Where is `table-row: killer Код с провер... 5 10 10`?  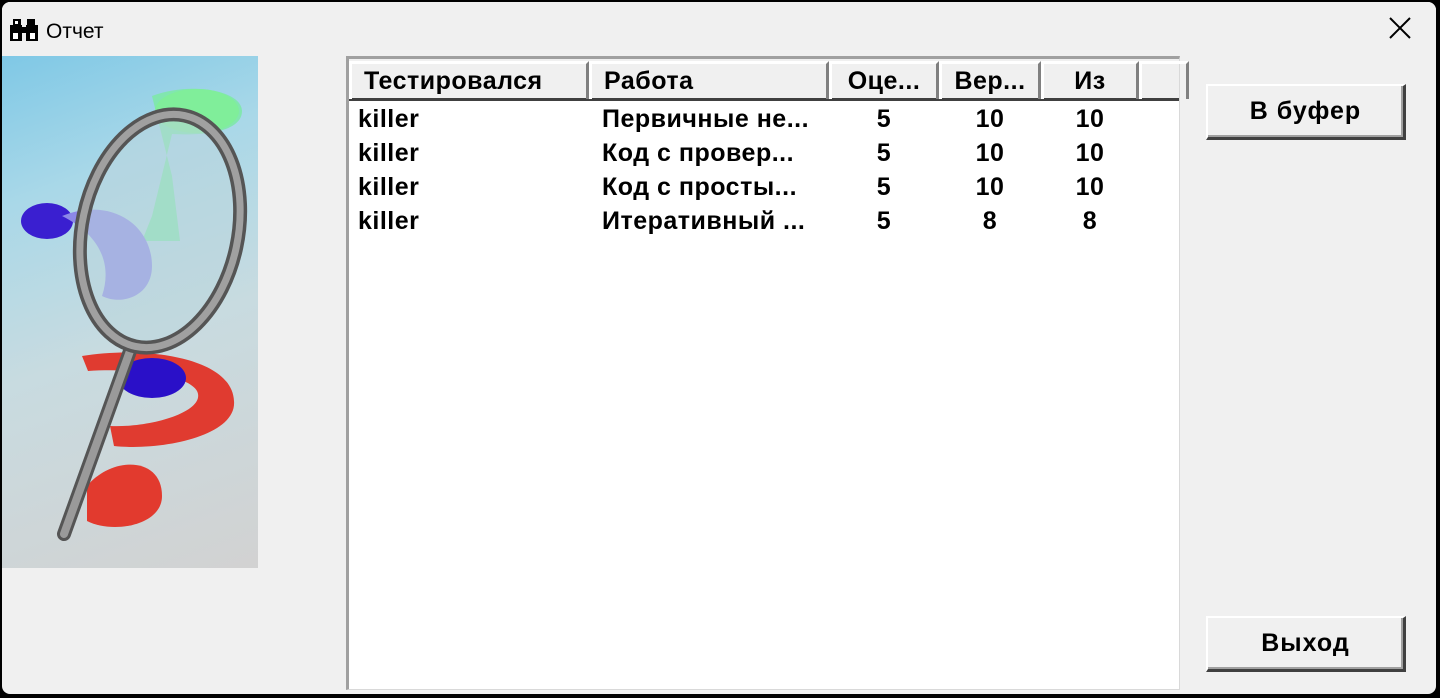
table-row: killer Код с провер... 5 10 10 is located at coordinates (764, 153).